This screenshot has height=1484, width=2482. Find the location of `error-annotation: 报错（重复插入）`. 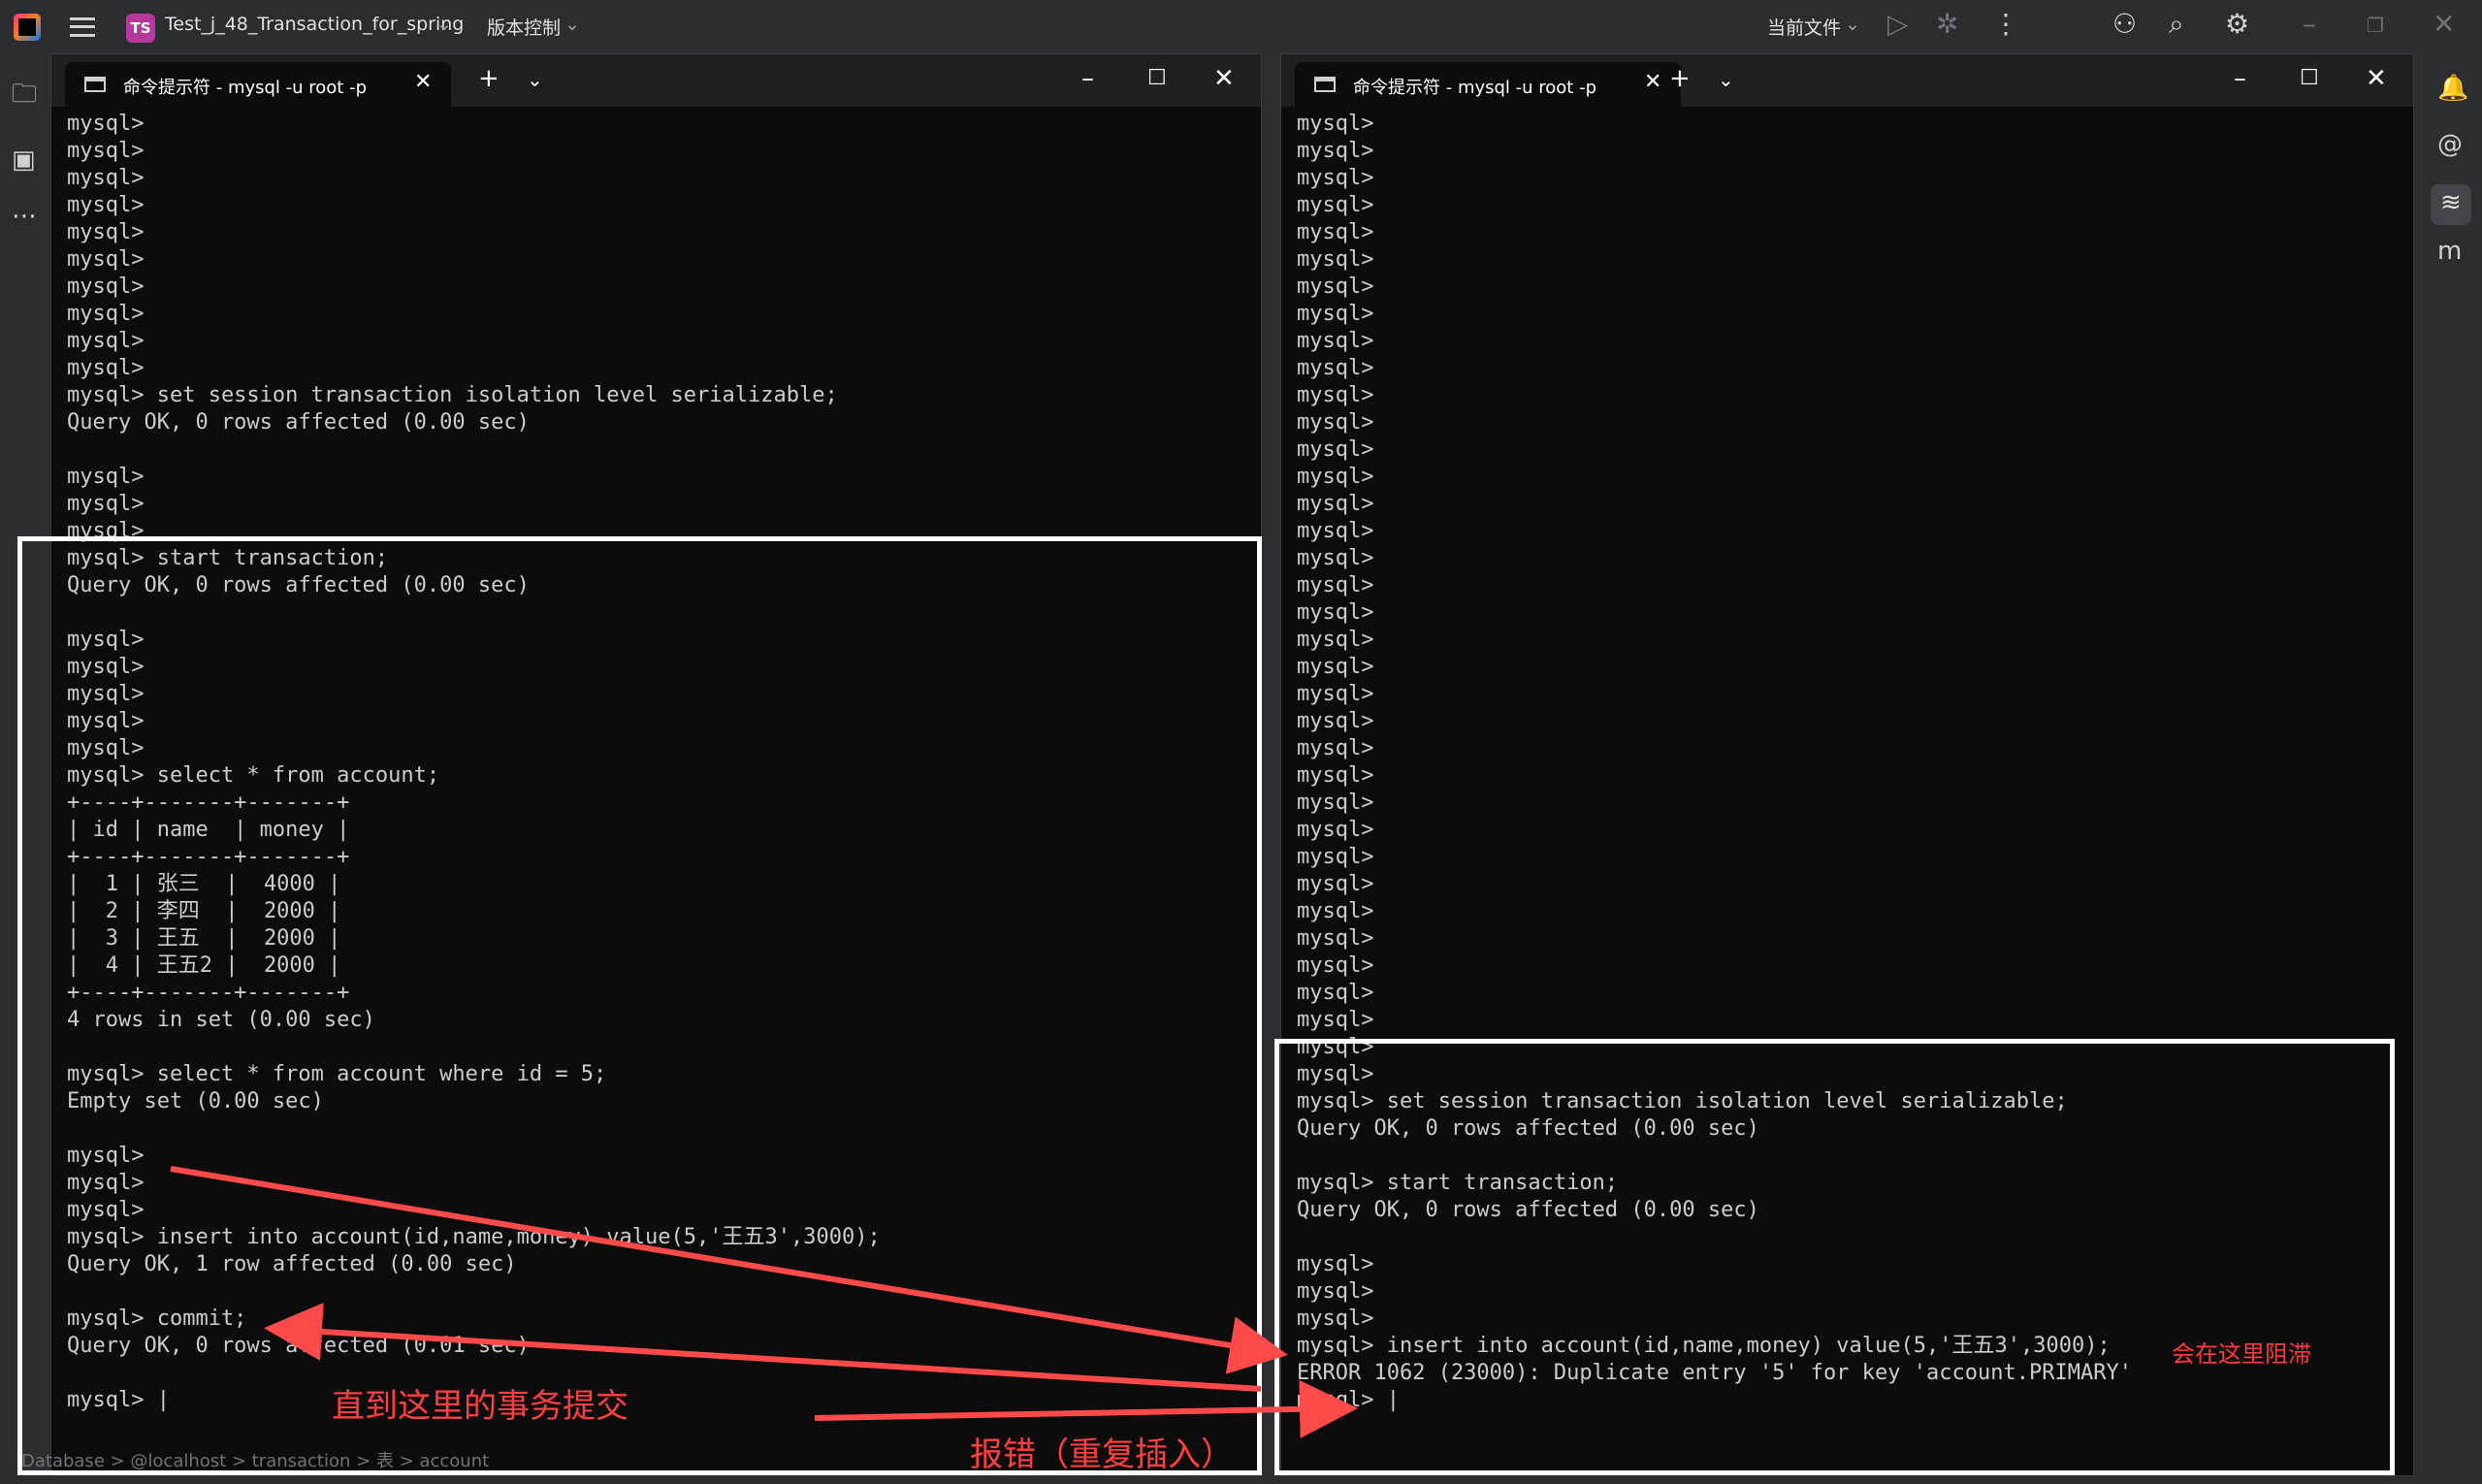

error-annotation: 报错（重复插入） is located at coordinates (1102, 1455).